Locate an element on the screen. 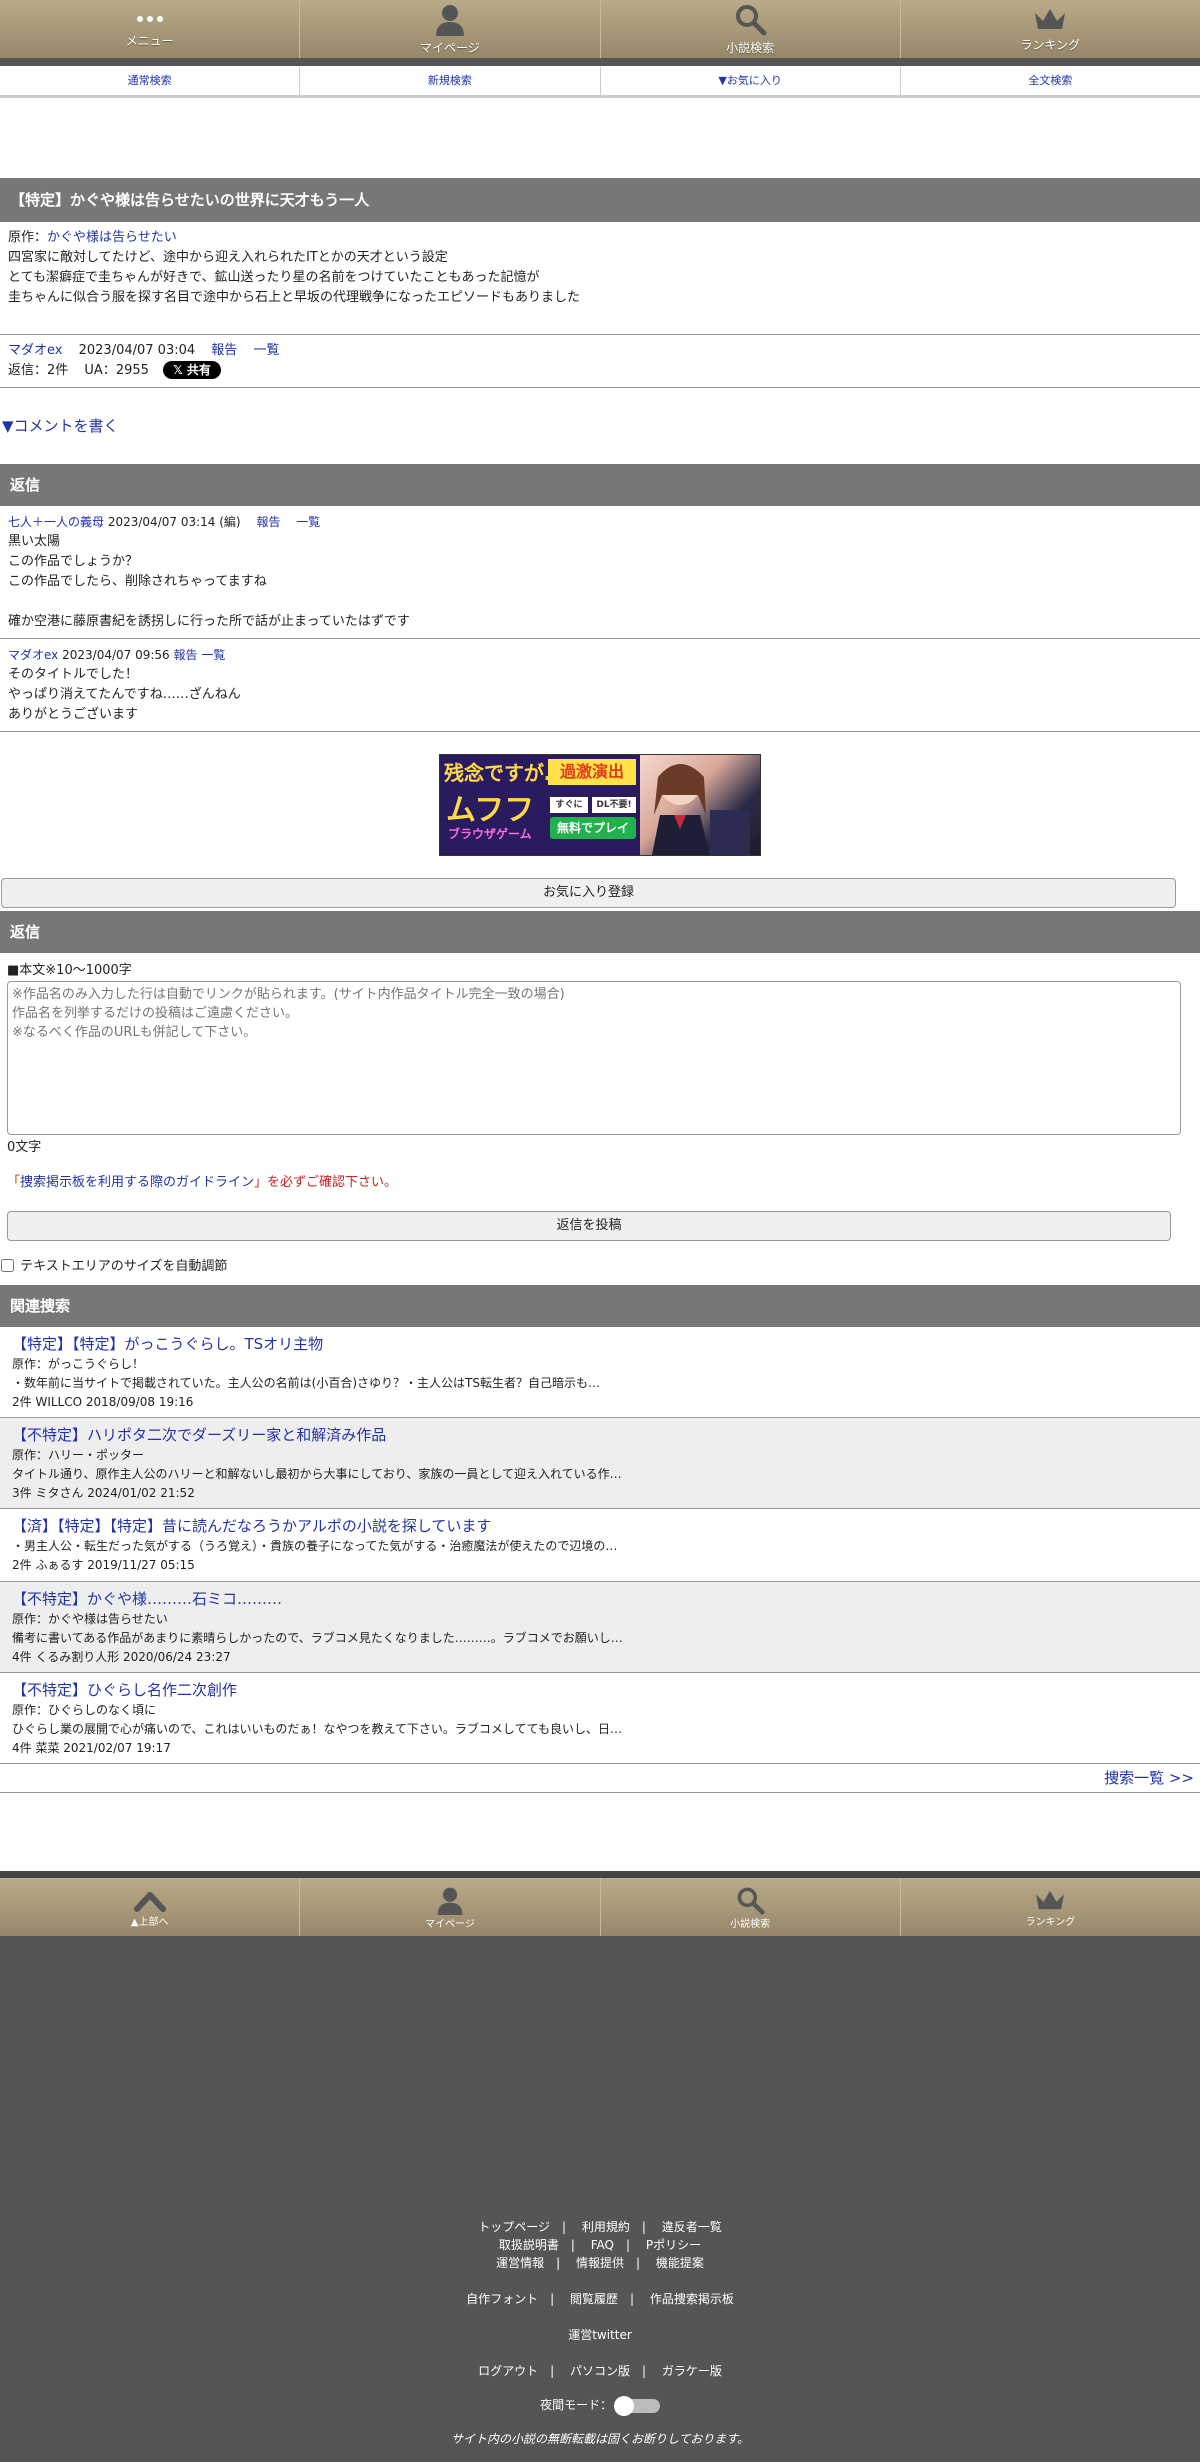 This screenshot has height=2462, width=1200. thread-author: マダオex is located at coordinates (35, 350).